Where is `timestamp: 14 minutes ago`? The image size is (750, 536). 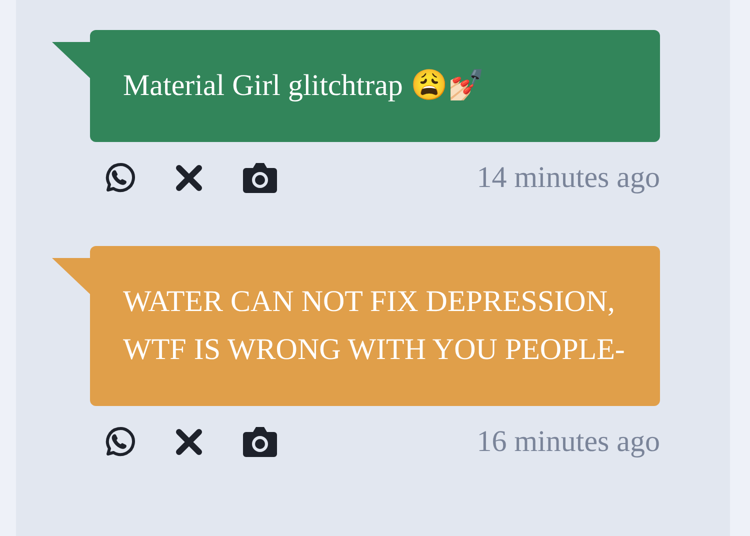
timestamp: 14 minutes ago is located at coordinates (568, 178).